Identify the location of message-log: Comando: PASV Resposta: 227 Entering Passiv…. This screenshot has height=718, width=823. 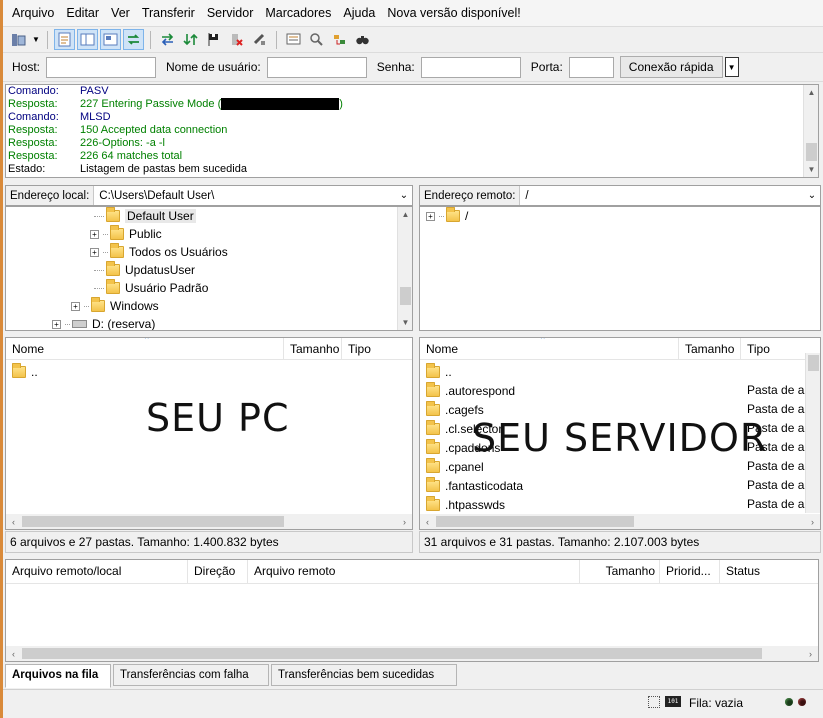
(412, 131).